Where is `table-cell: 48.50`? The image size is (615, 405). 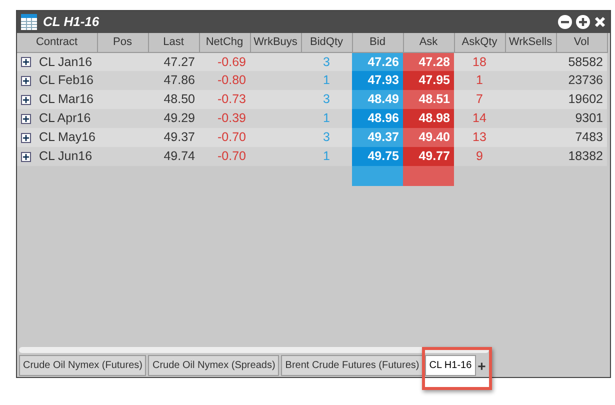 table-cell: 48.50 is located at coordinates (173, 100).